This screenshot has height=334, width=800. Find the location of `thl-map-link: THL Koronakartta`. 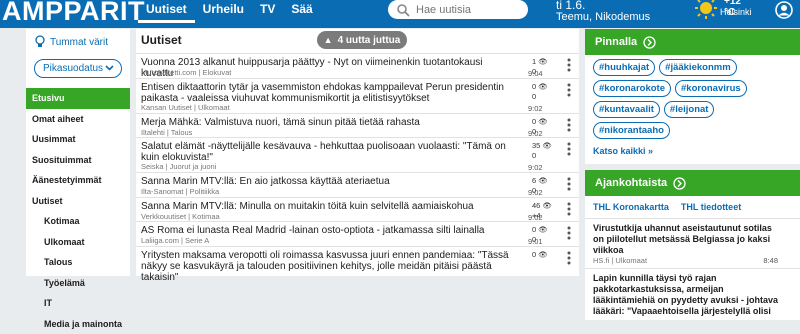

thl-map-link: THL Koronakartta is located at coordinates (631, 207).